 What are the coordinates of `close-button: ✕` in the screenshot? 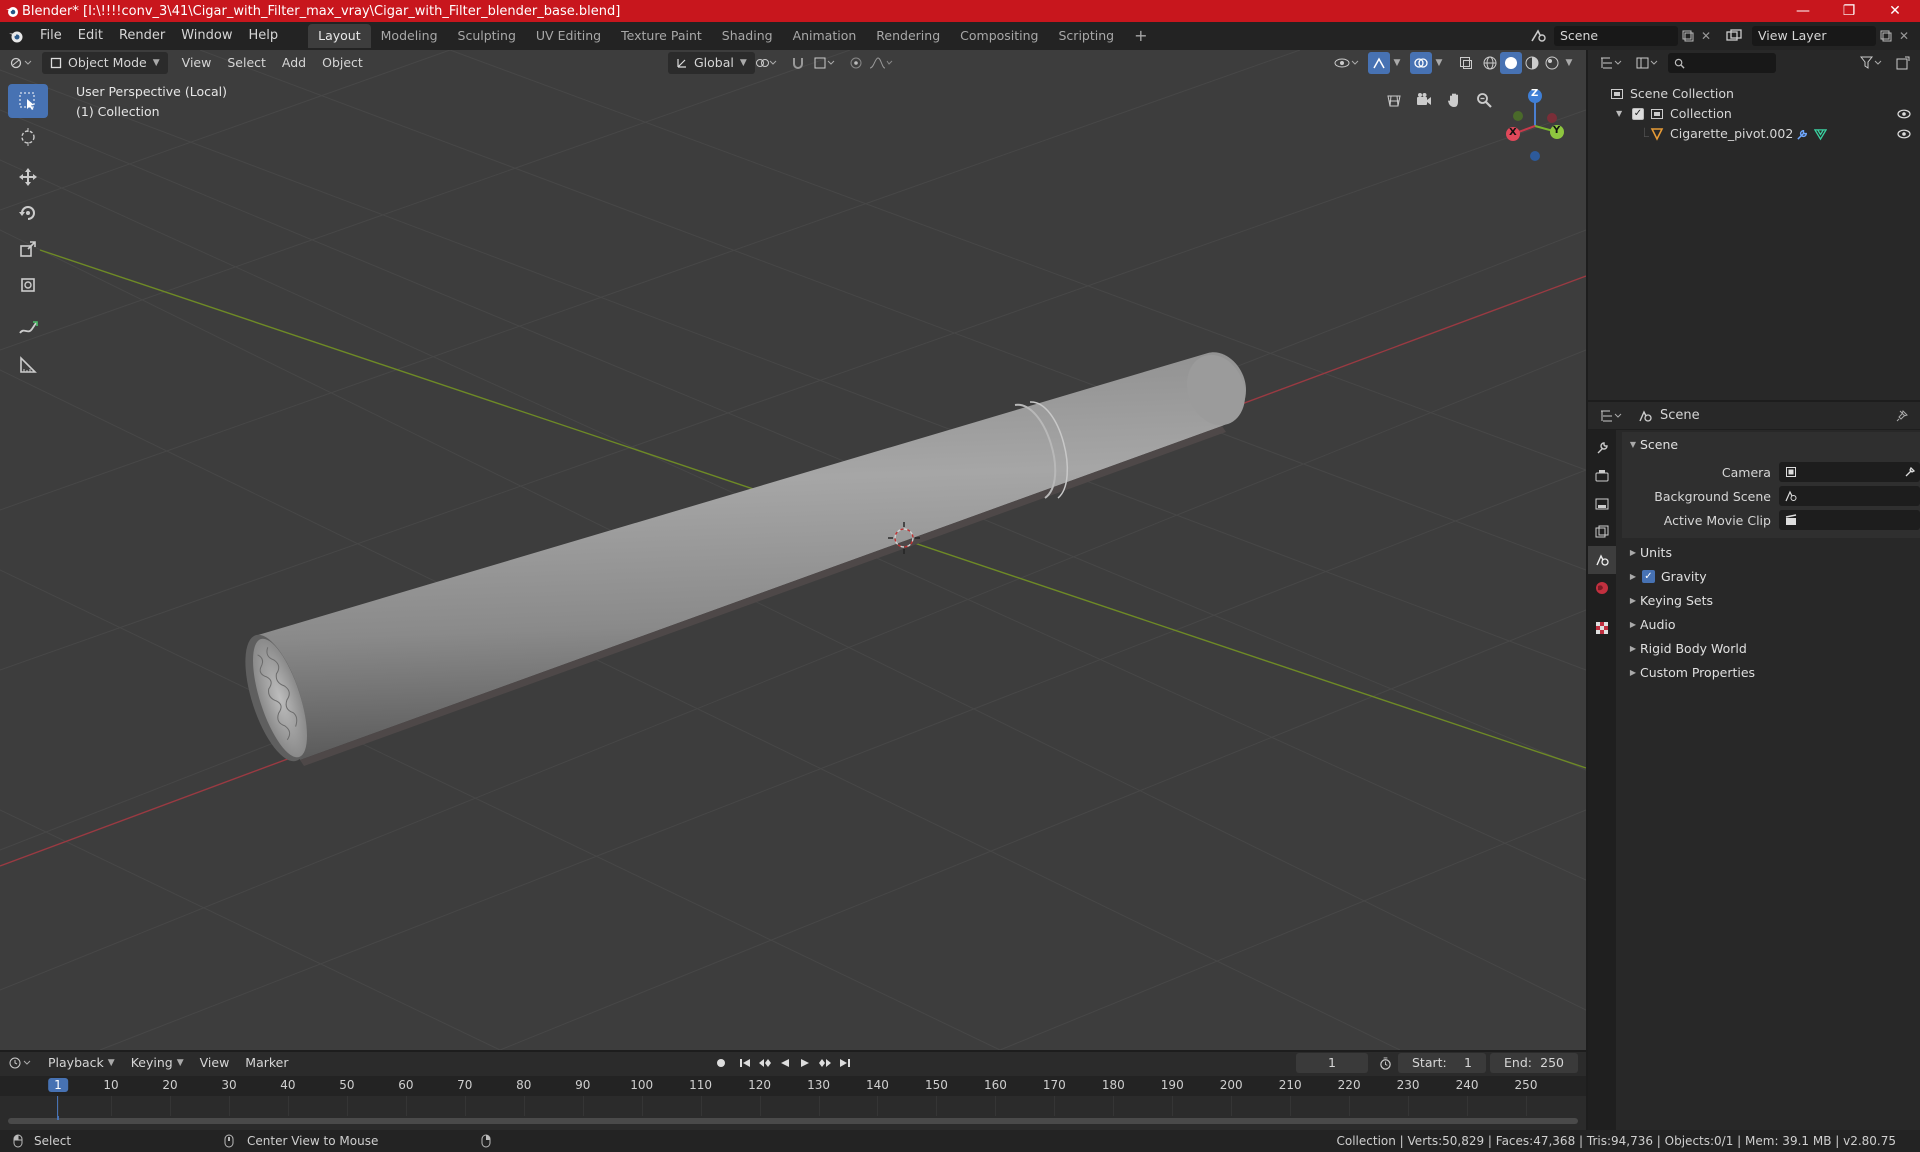 It's located at (1895, 11).